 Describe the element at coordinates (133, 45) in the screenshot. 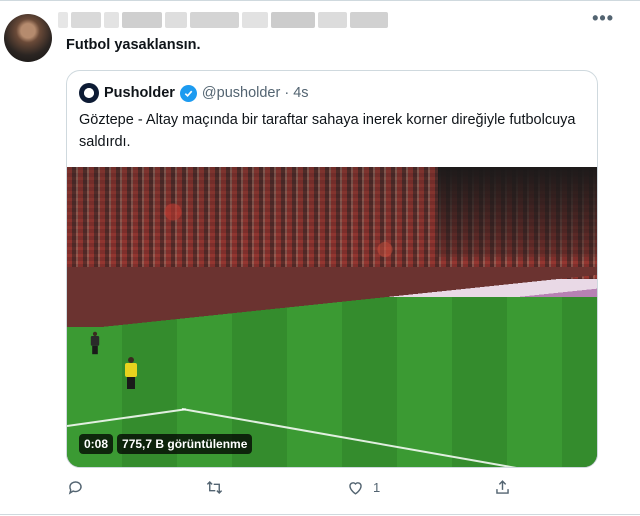

I see `tweet-text: Futbol yasaklansın.` at that location.